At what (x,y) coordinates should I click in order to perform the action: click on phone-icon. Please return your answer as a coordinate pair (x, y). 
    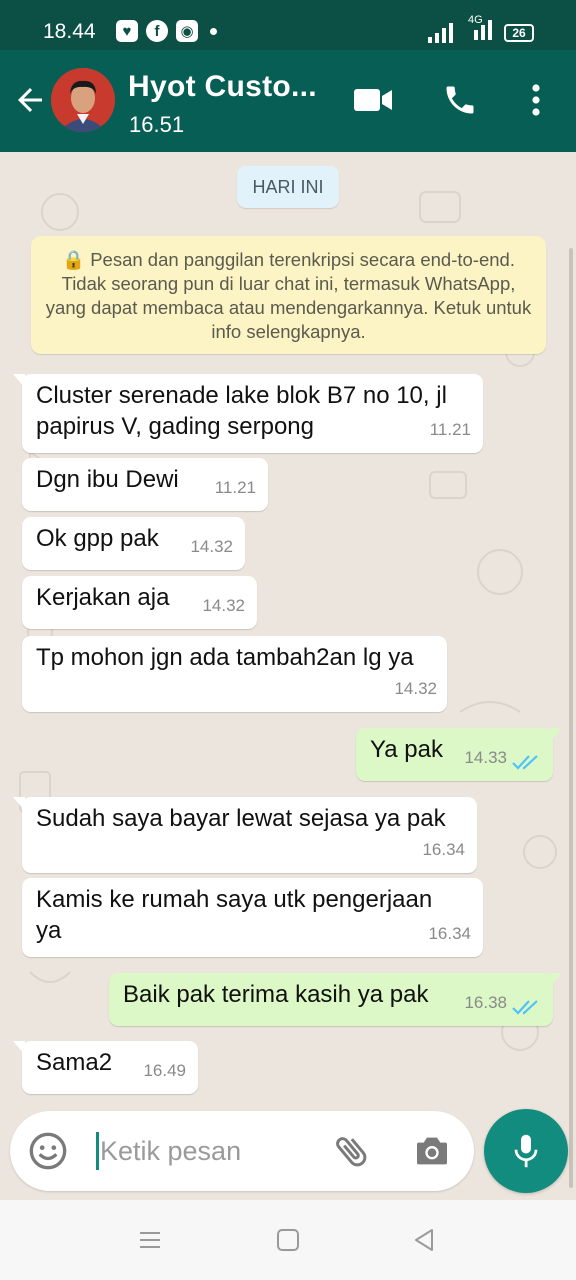
    Looking at the image, I should click on (460, 100).